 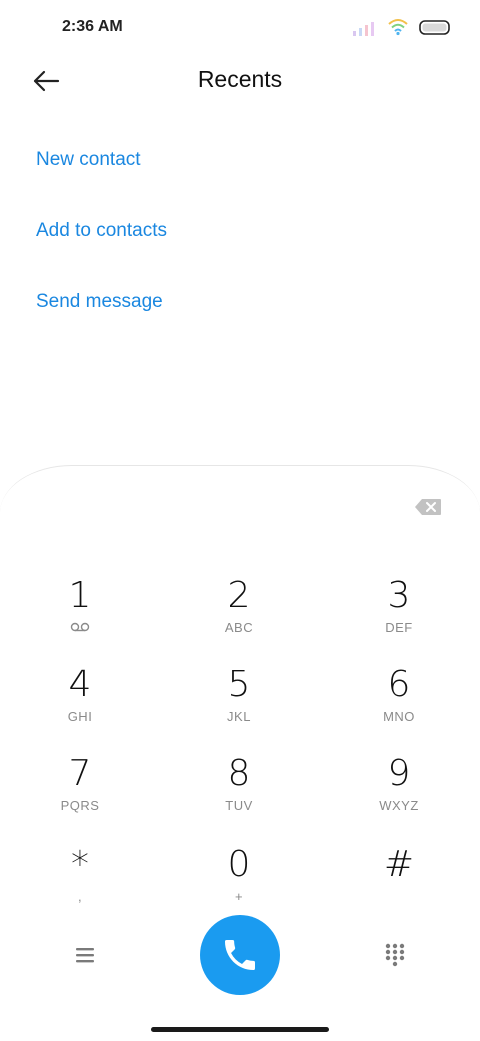 I want to click on dialpad-toggle-button, so click(x=395, y=955).